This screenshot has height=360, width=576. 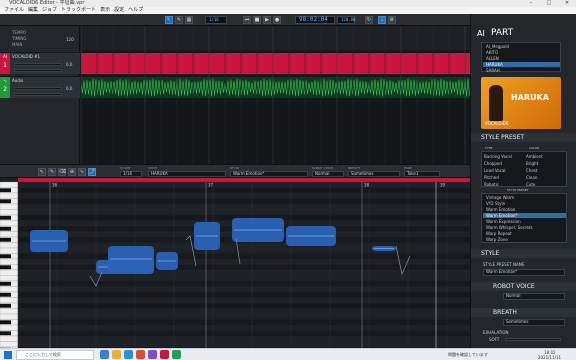 I want to click on track-2-header: ∿ 2 Audio 0.0, so click(x=40, y=87).